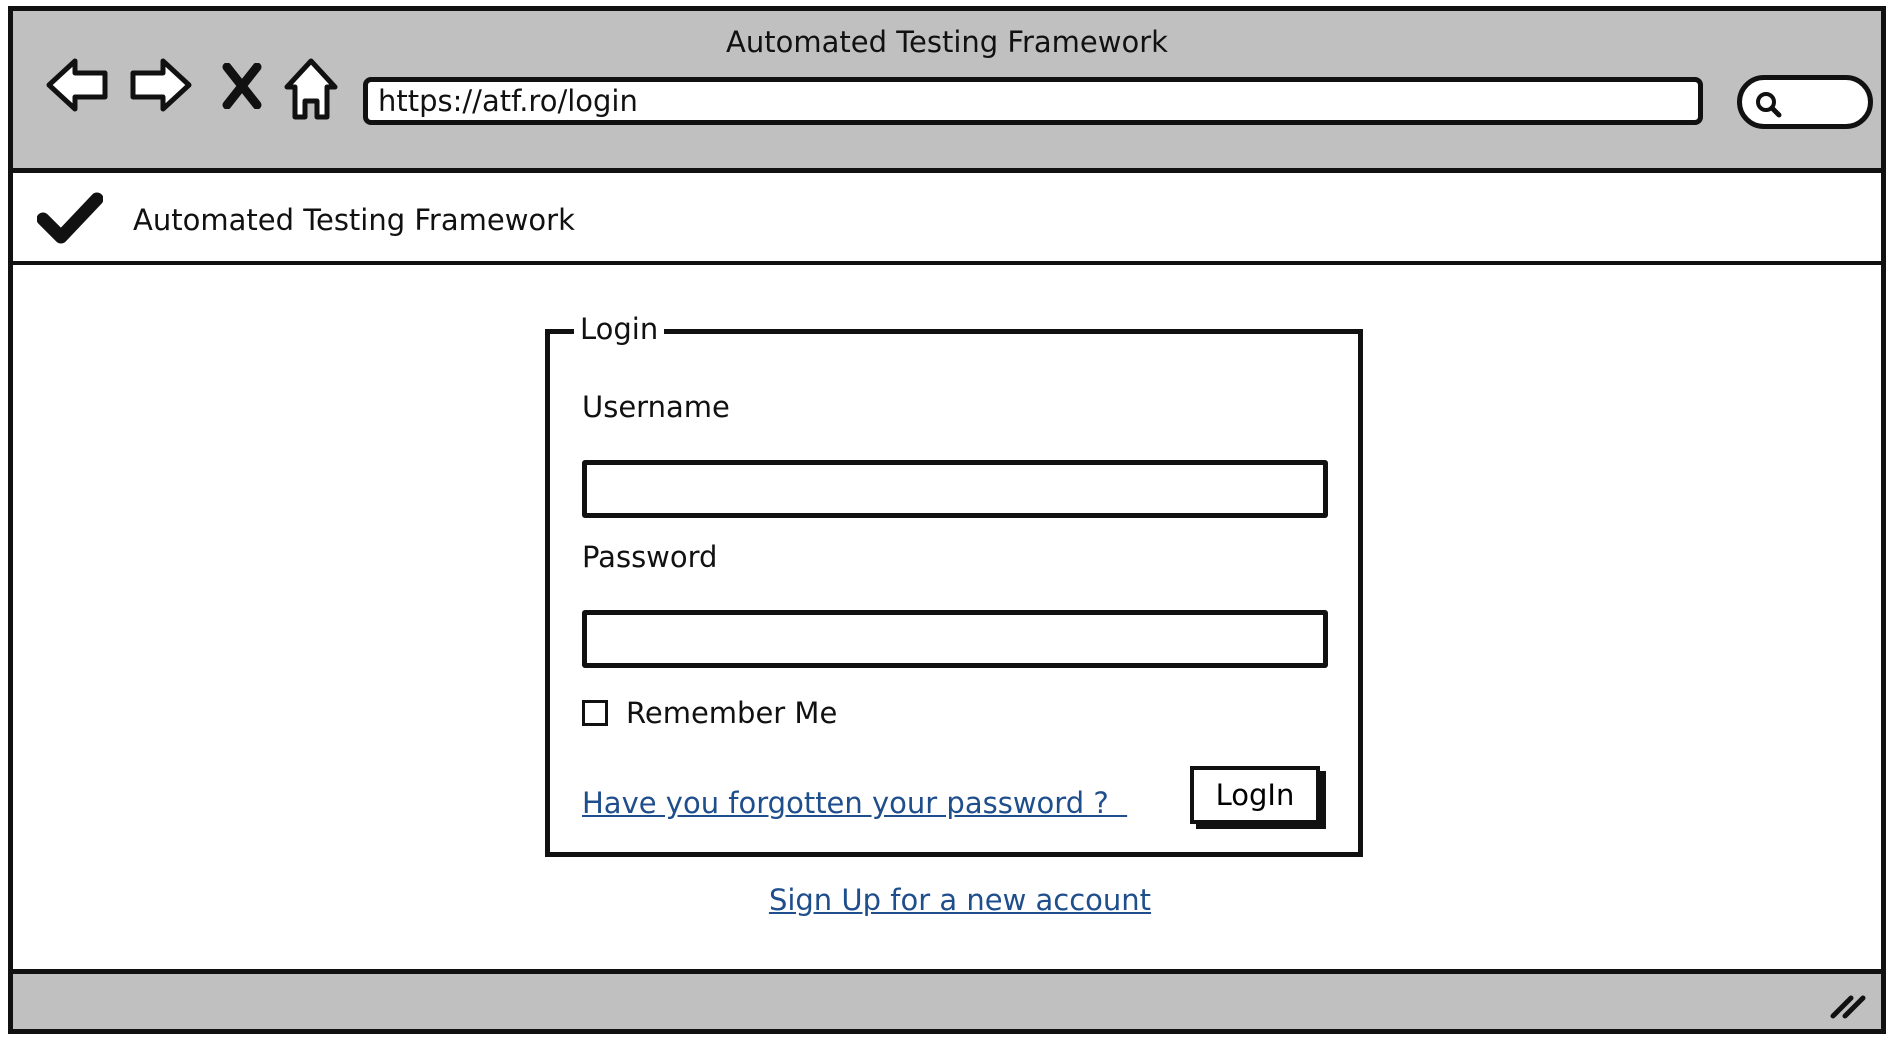 This screenshot has width=1894, height=1056. What do you see at coordinates (311, 89) in the screenshot?
I see `home-icon` at bounding box center [311, 89].